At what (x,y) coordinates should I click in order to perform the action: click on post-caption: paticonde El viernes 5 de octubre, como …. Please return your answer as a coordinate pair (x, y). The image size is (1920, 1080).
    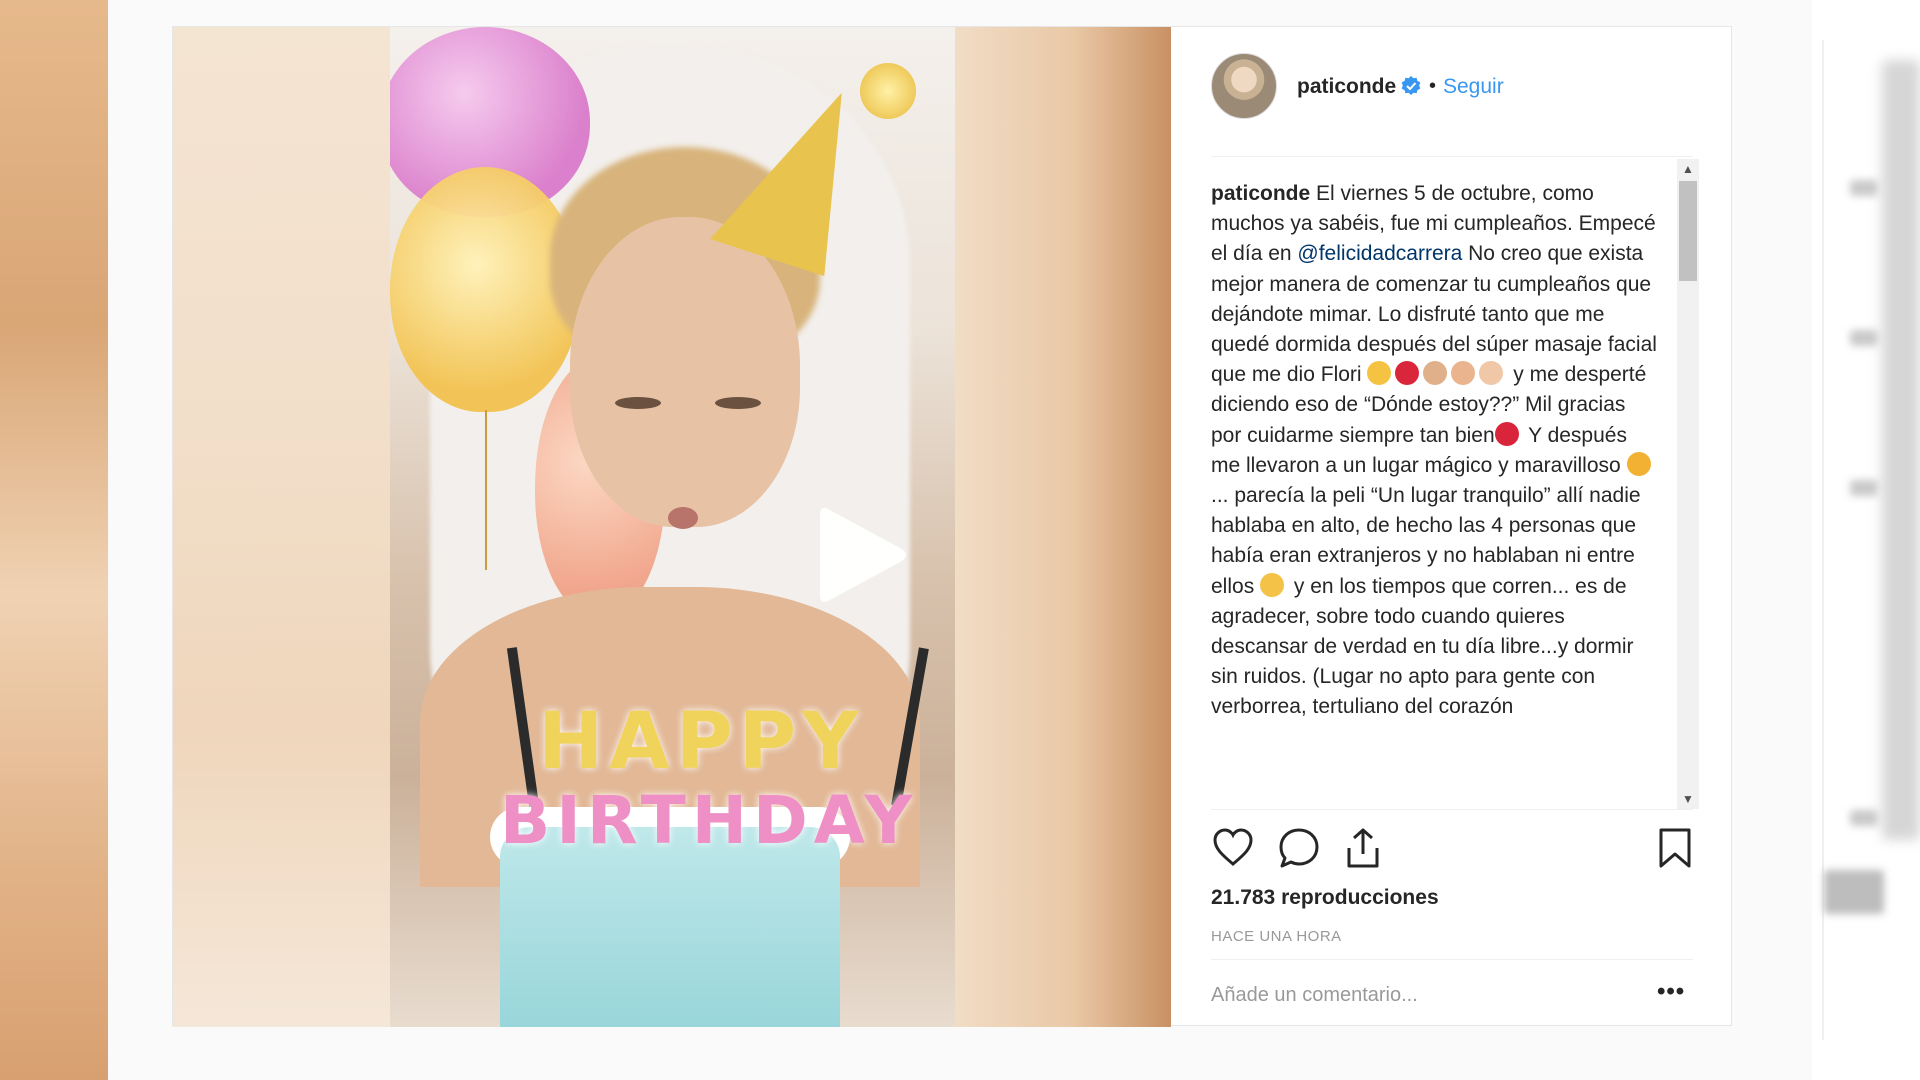
    Looking at the image, I should click on (1436, 451).